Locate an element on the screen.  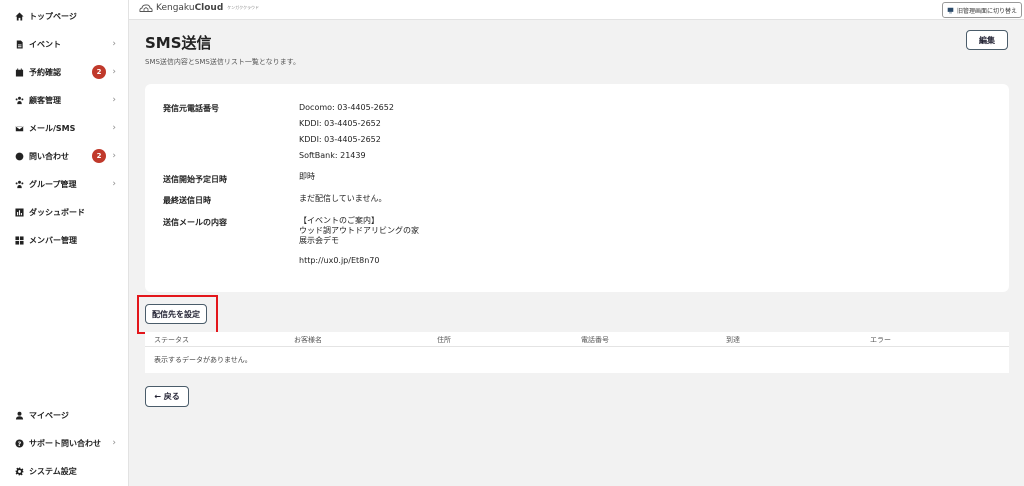
sidebar-item-label: メンバー管理 is located at coordinates (53, 240).